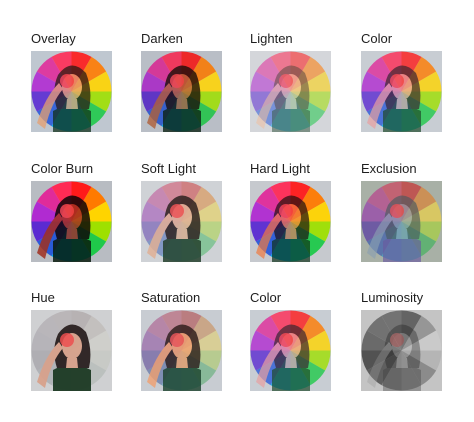 Image resolution: width=474 pixels, height=422 pixels. What do you see at coordinates (168, 168) in the screenshot?
I see `tile-label: Soft Light` at bounding box center [168, 168].